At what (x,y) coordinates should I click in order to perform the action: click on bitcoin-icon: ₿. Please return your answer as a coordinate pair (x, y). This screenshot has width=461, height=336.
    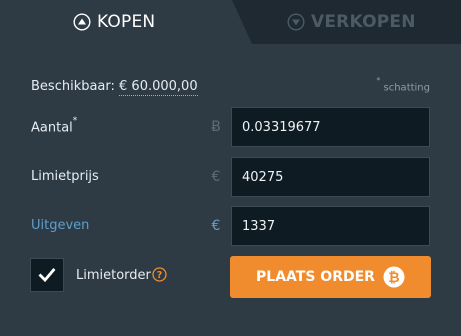
    Looking at the image, I should click on (394, 277).